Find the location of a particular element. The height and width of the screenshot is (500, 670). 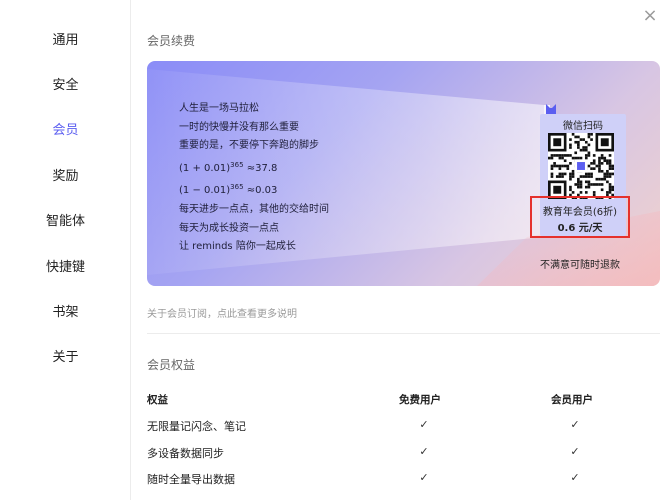

sidebar-item-general: 通用 is located at coordinates (65, 41).